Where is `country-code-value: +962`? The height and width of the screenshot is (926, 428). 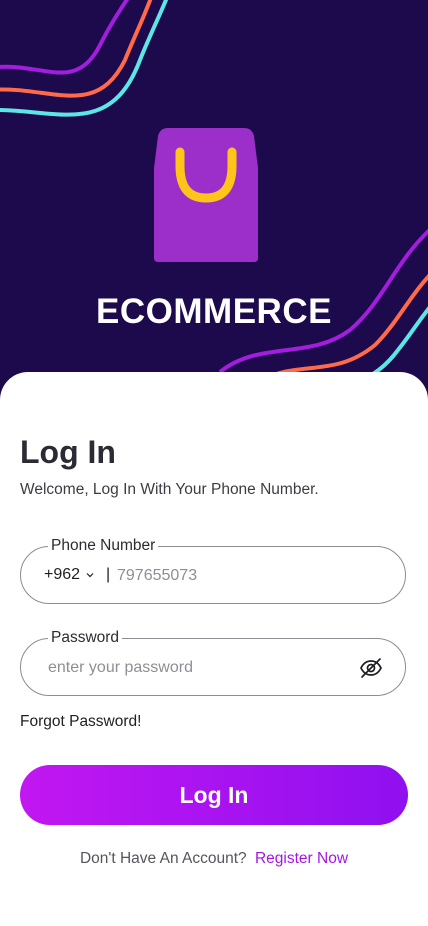
country-code-value: +962 is located at coordinates (62, 574).